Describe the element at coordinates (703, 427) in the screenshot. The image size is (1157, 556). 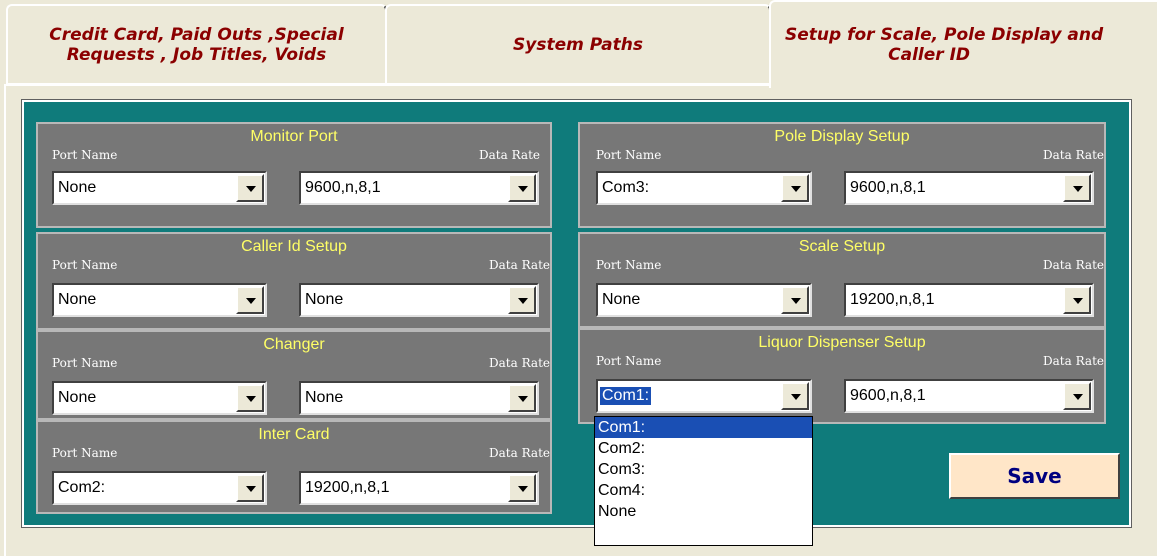
I see `dropdown-option: Com1:` at that location.